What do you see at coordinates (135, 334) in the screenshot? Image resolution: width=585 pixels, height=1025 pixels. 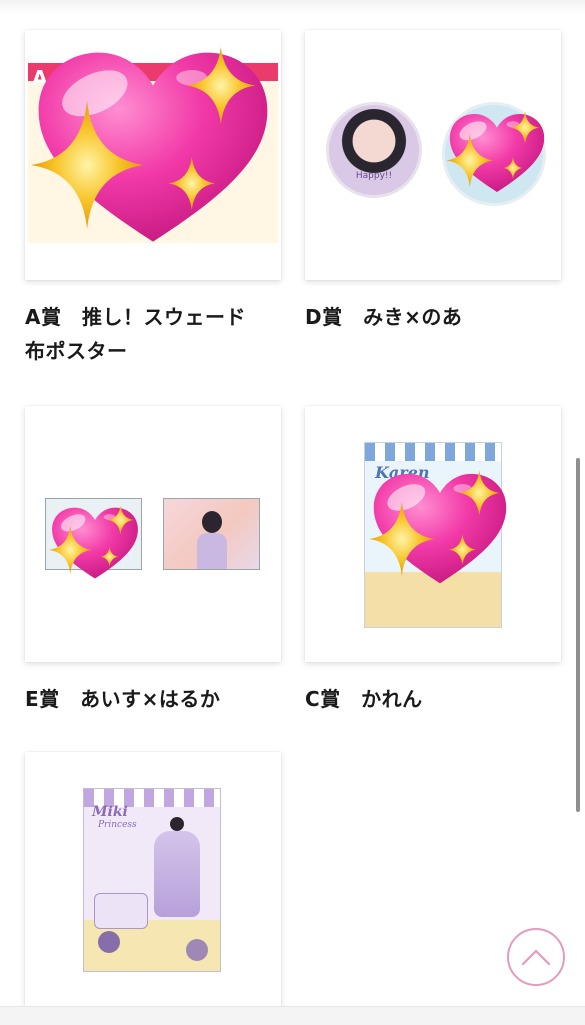 I see `product-label-a: A賞 推し！スウェード 布ポスター` at bounding box center [135, 334].